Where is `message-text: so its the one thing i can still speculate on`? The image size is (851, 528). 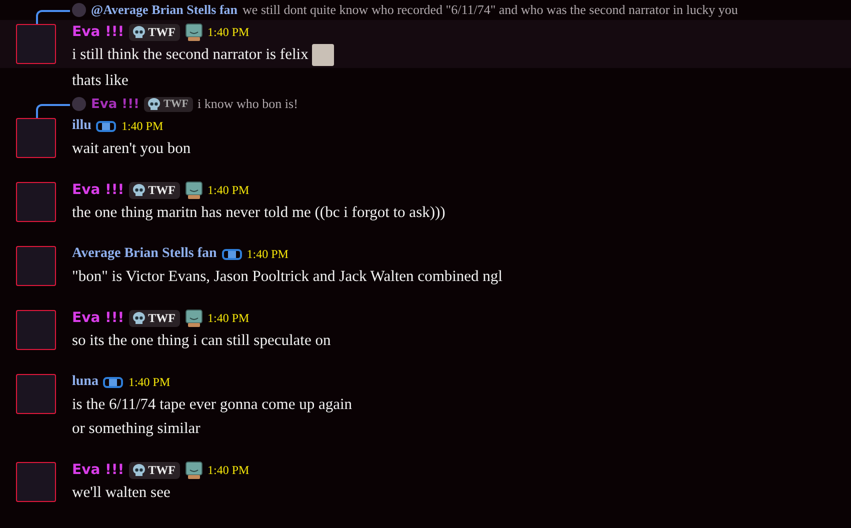
message-text: so its the one thing i can still speculate on is located at coordinates (201, 341).